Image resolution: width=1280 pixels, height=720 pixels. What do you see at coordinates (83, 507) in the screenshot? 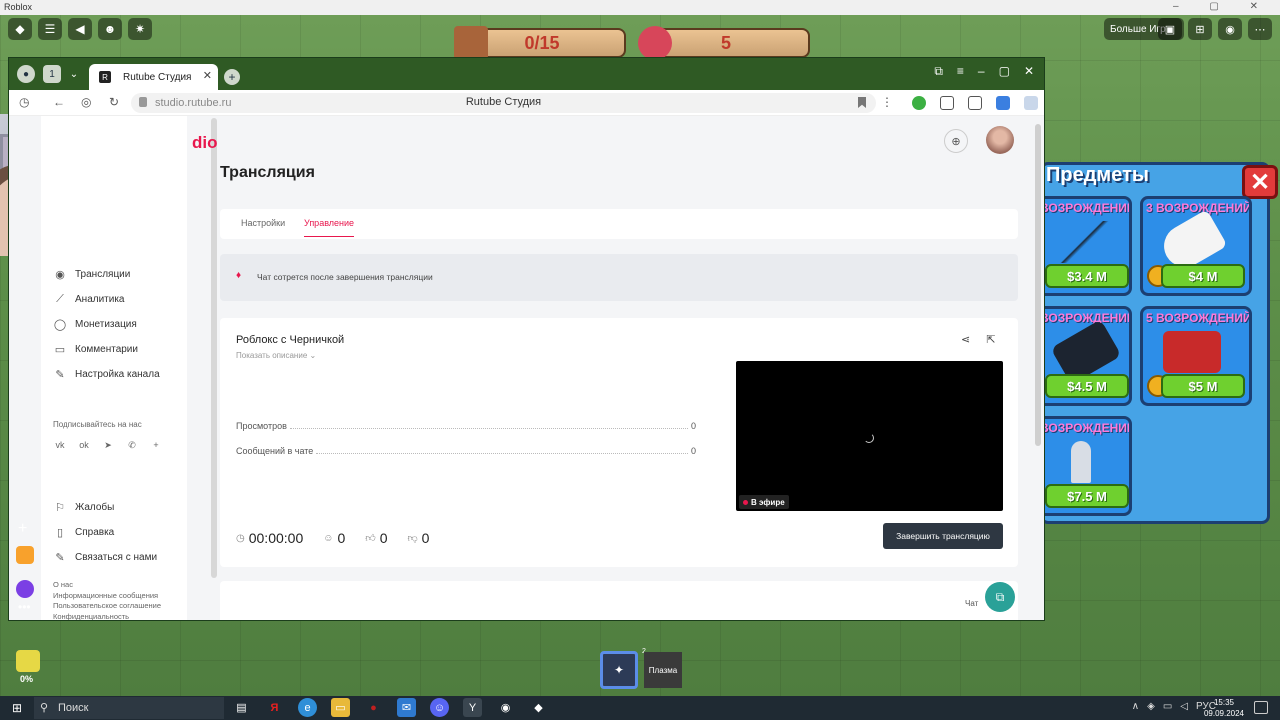
I see `sidebar-item-complaints: ⚐ Жалобы` at bounding box center [83, 507].